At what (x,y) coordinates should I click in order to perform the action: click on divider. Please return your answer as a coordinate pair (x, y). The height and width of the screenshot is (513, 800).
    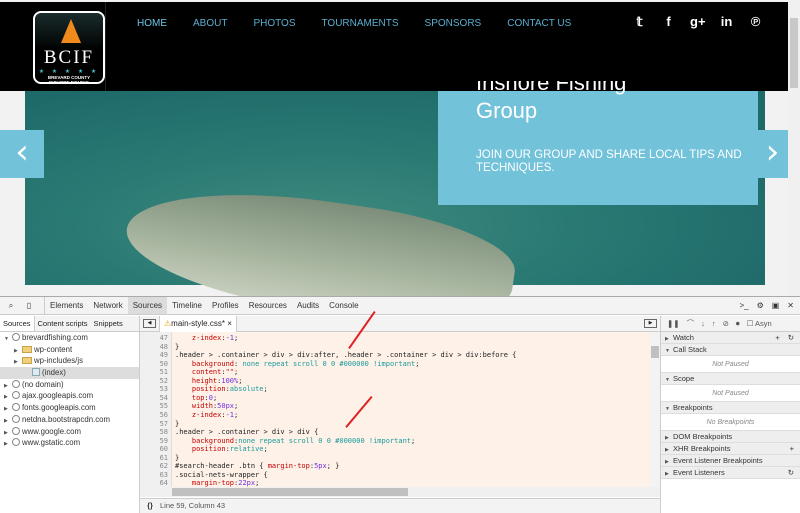
    Looking at the image, I should click on (105, 46).